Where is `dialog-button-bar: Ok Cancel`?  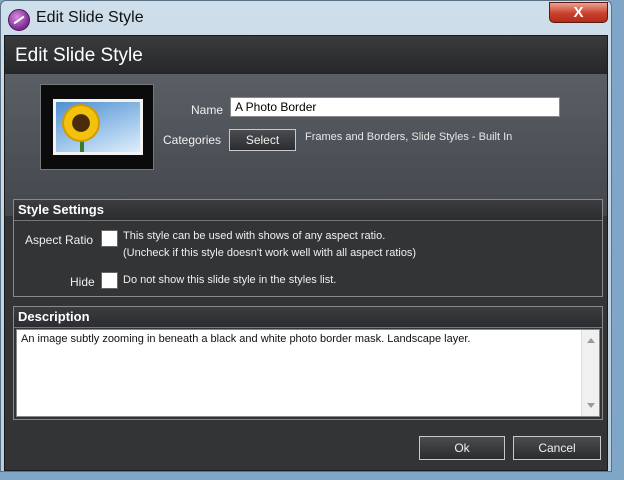 dialog-button-bar: Ok Cancel is located at coordinates (306, 449).